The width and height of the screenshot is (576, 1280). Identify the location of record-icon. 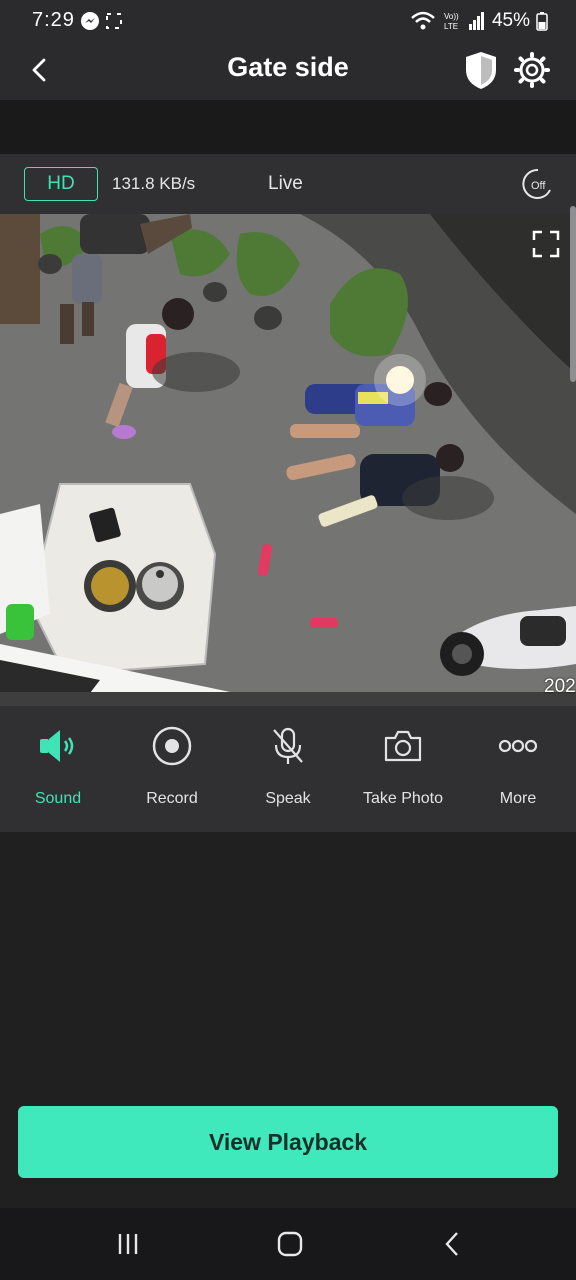
(172, 746).